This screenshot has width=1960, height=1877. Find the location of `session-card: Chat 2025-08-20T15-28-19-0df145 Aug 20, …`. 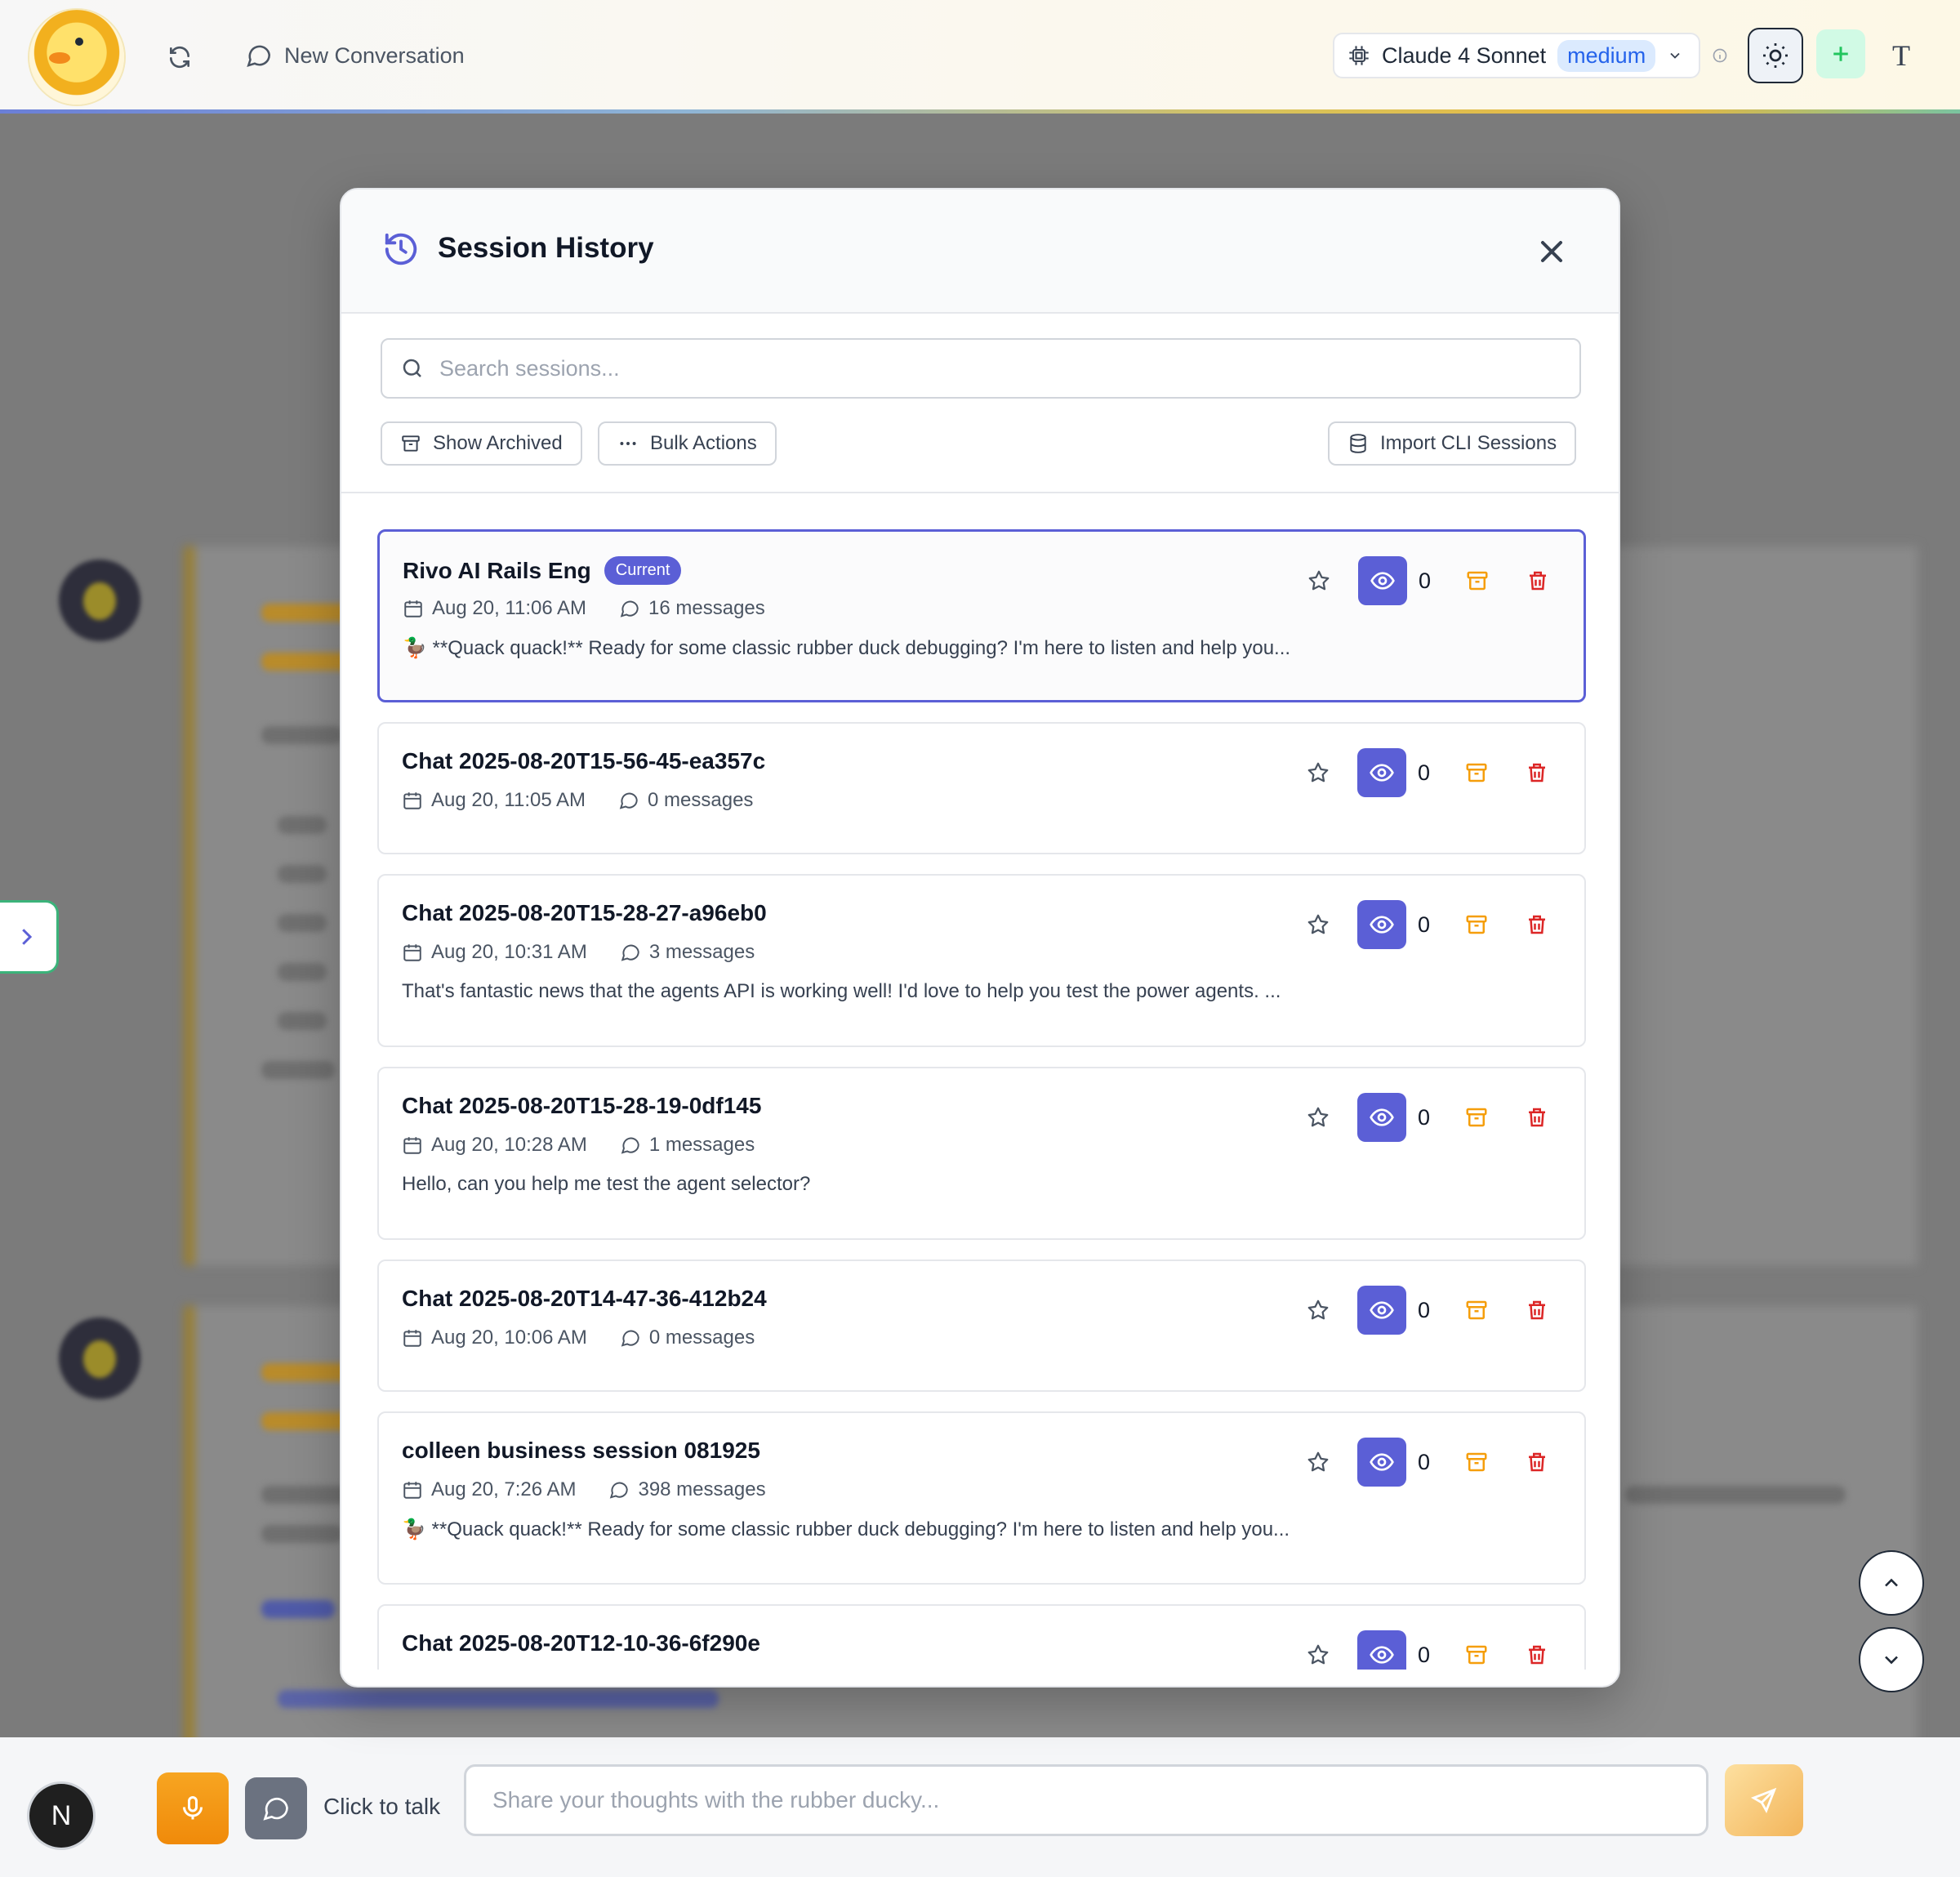

session-card: Chat 2025-08-20T15-28-19-0df145 Aug 20, … is located at coordinates (981, 1153).